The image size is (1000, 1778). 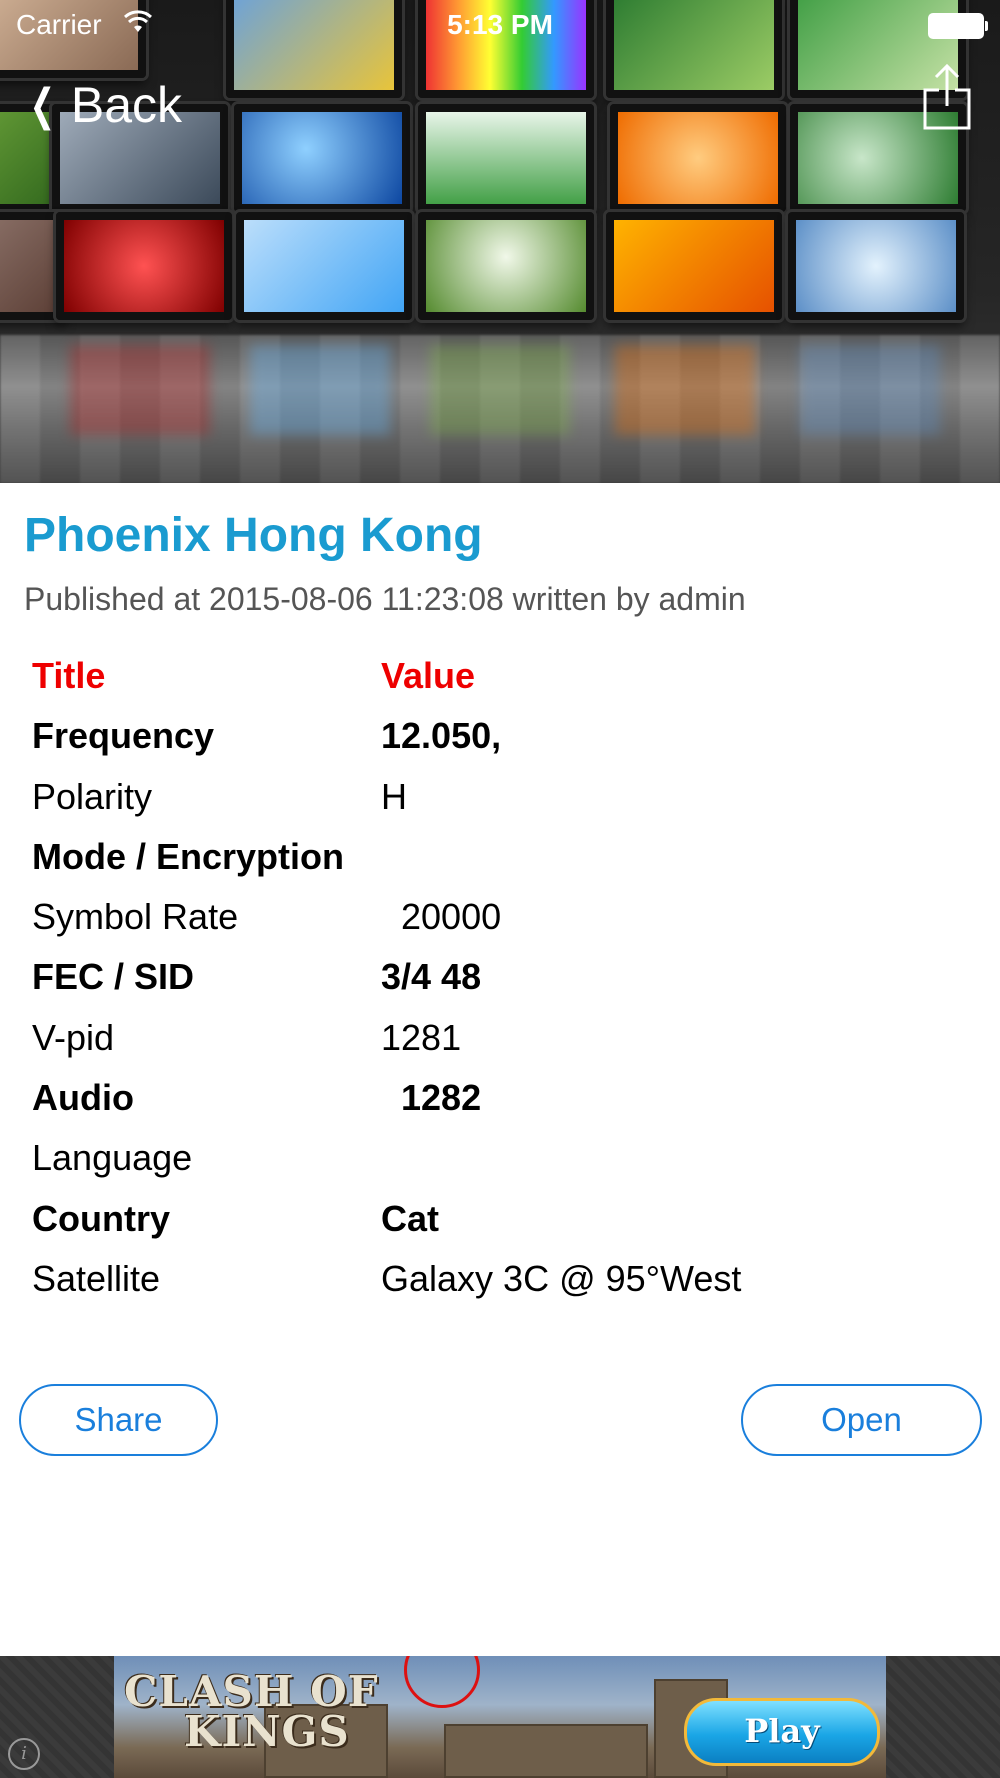 I want to click on row-value: Cat, so click(x=410, y=1218).